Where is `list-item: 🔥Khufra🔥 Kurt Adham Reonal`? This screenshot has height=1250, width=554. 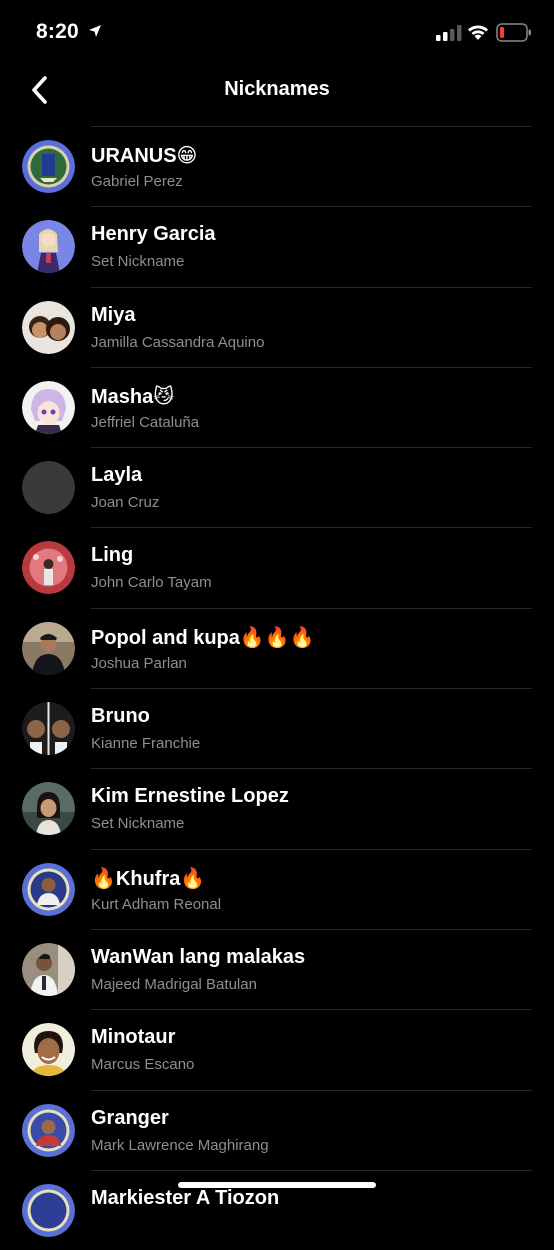
list-item: 🔥Khufra🔥 Kurt Adham Reonal is located at coordinates (277, 888).